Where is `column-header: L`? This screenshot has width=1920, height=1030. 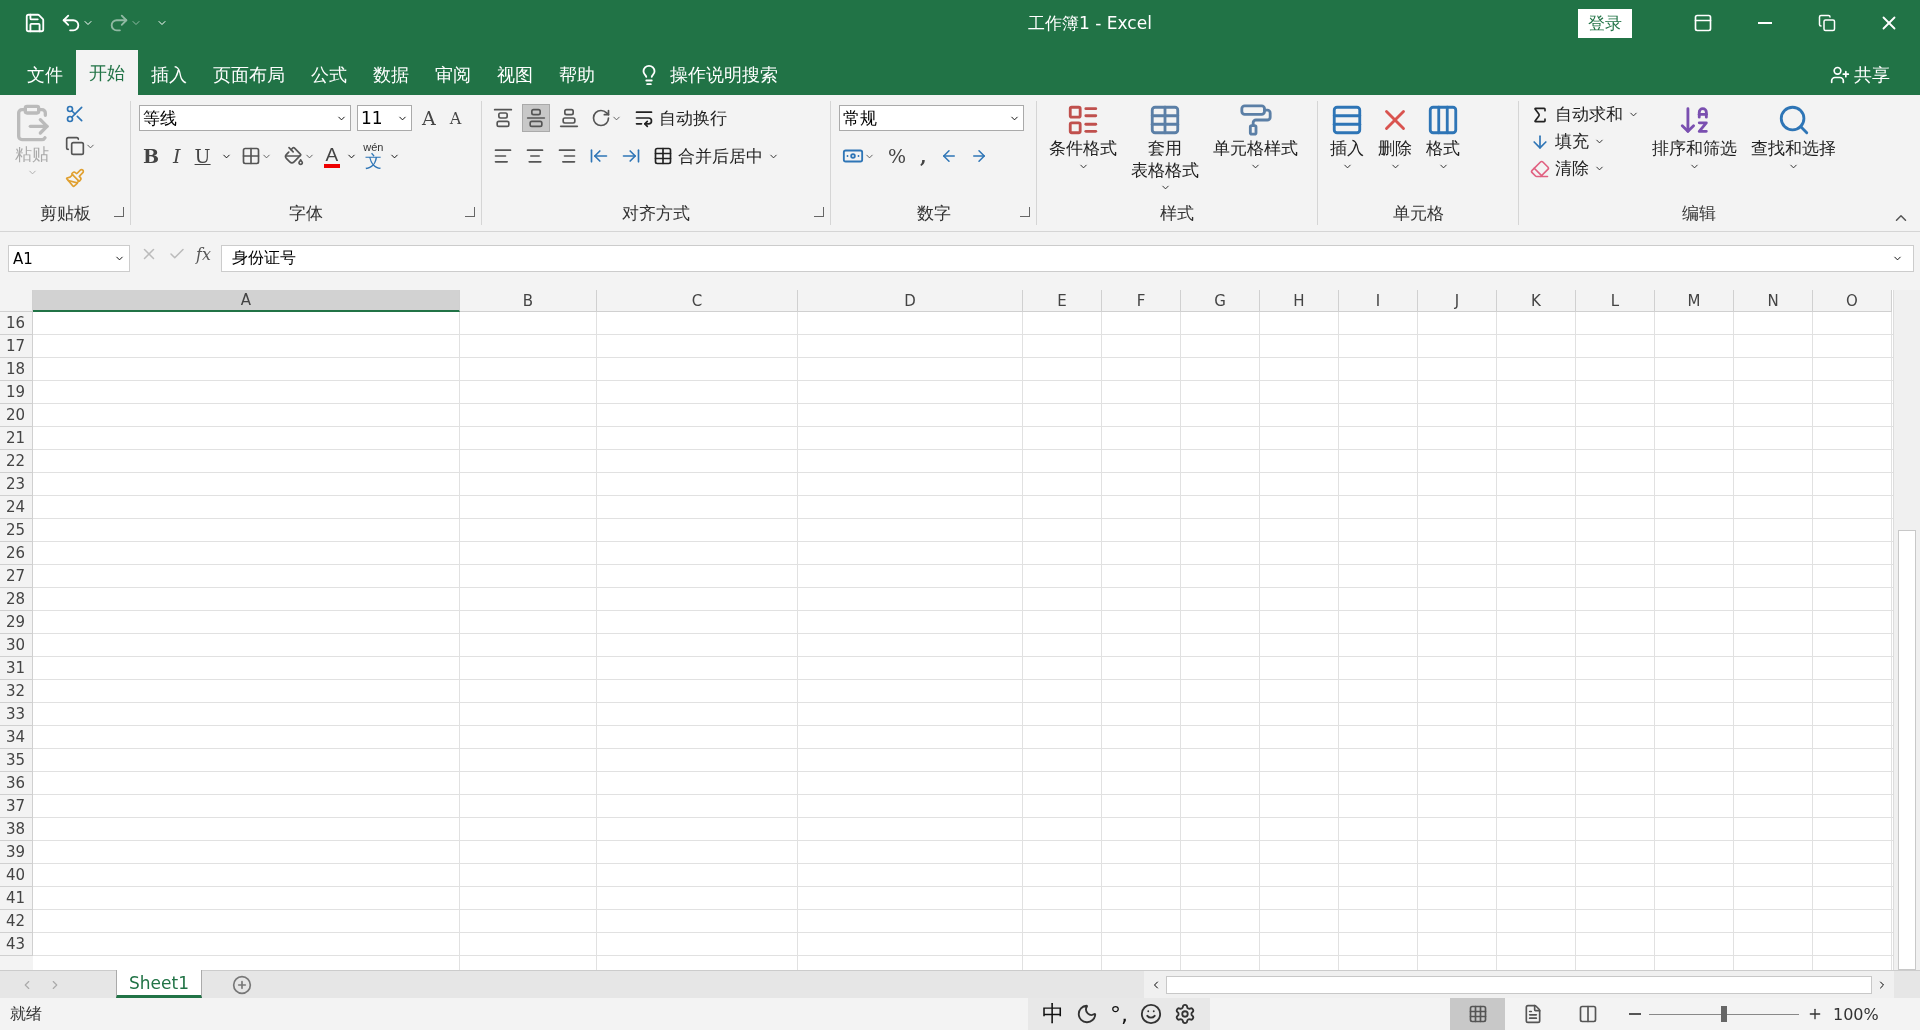 column-header: L is located at coordinates (1615, 301).